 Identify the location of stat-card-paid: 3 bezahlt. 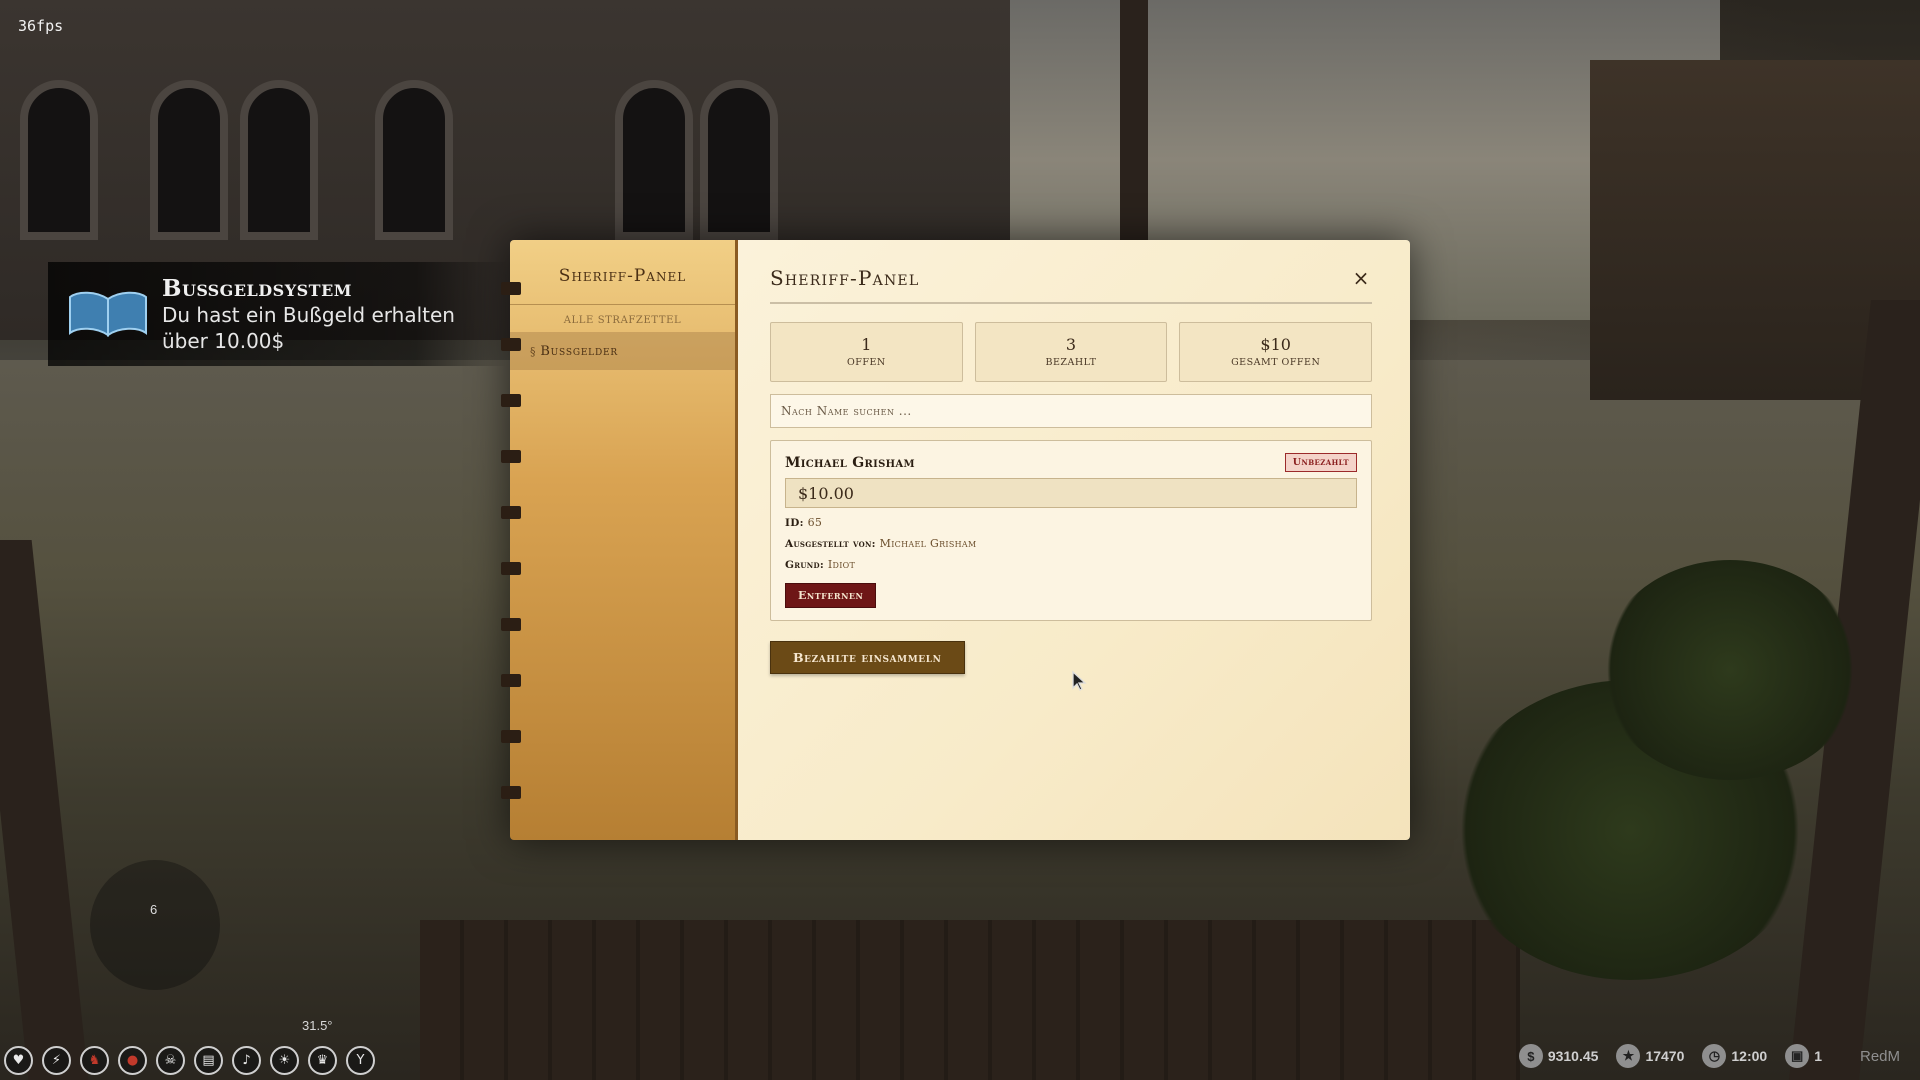
(1071, 352).